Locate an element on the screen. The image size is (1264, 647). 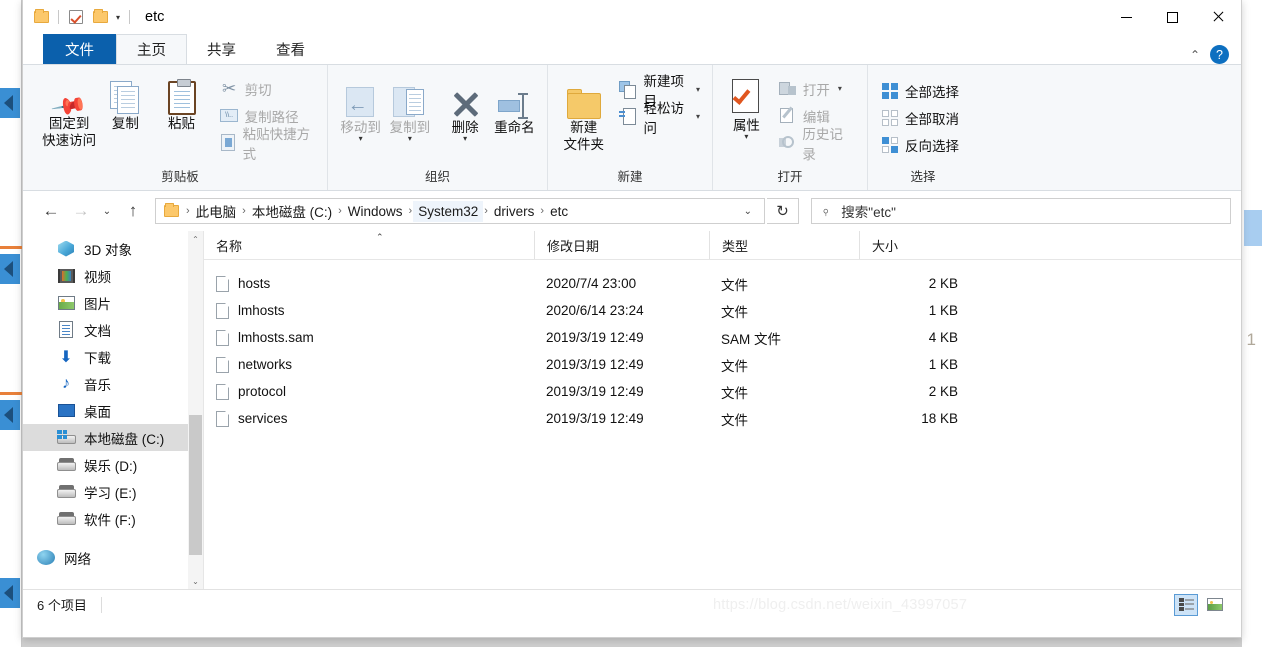
close-button is located at coordinates (1218, 17).